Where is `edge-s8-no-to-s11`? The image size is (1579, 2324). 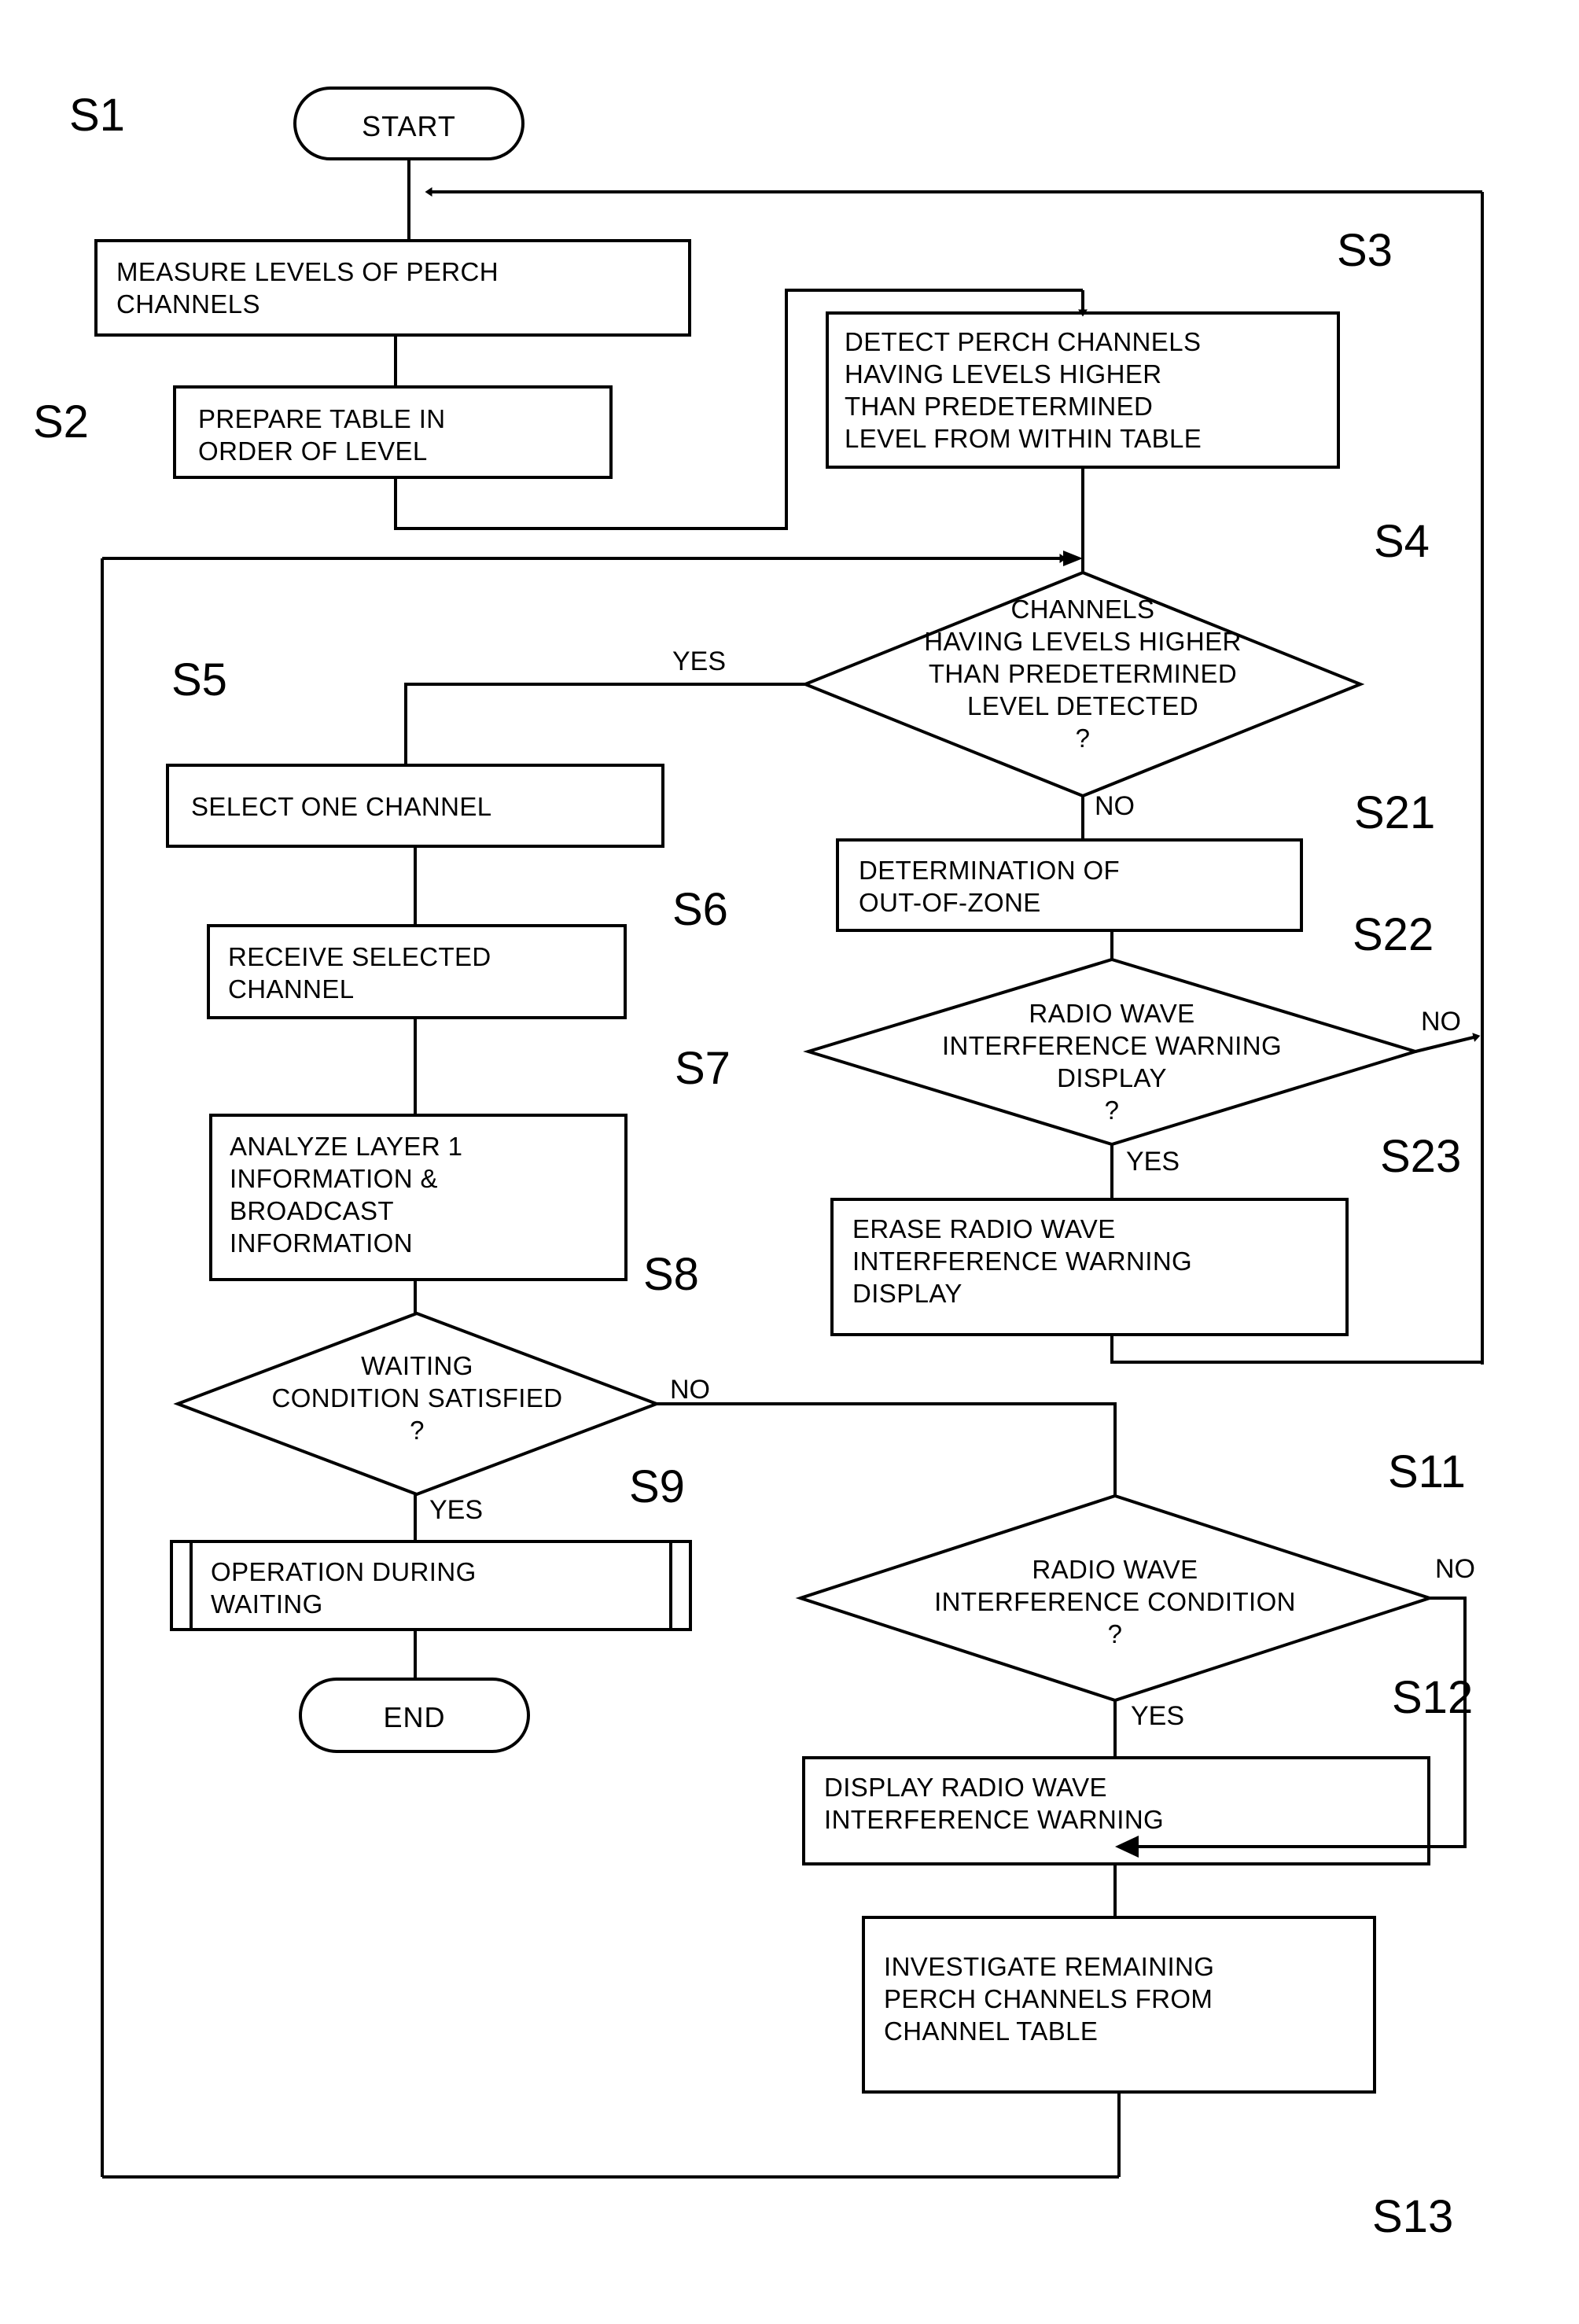 edge-s8-no-to-s11 is located at coordinates (887, 1449).